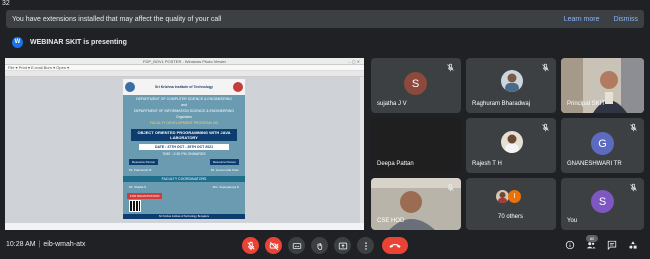 This screenshot has height=259, width=650. Describe the element at coordinates (184, 117) in the screenshot. I see `poster-line-4: Organizes` at that location.